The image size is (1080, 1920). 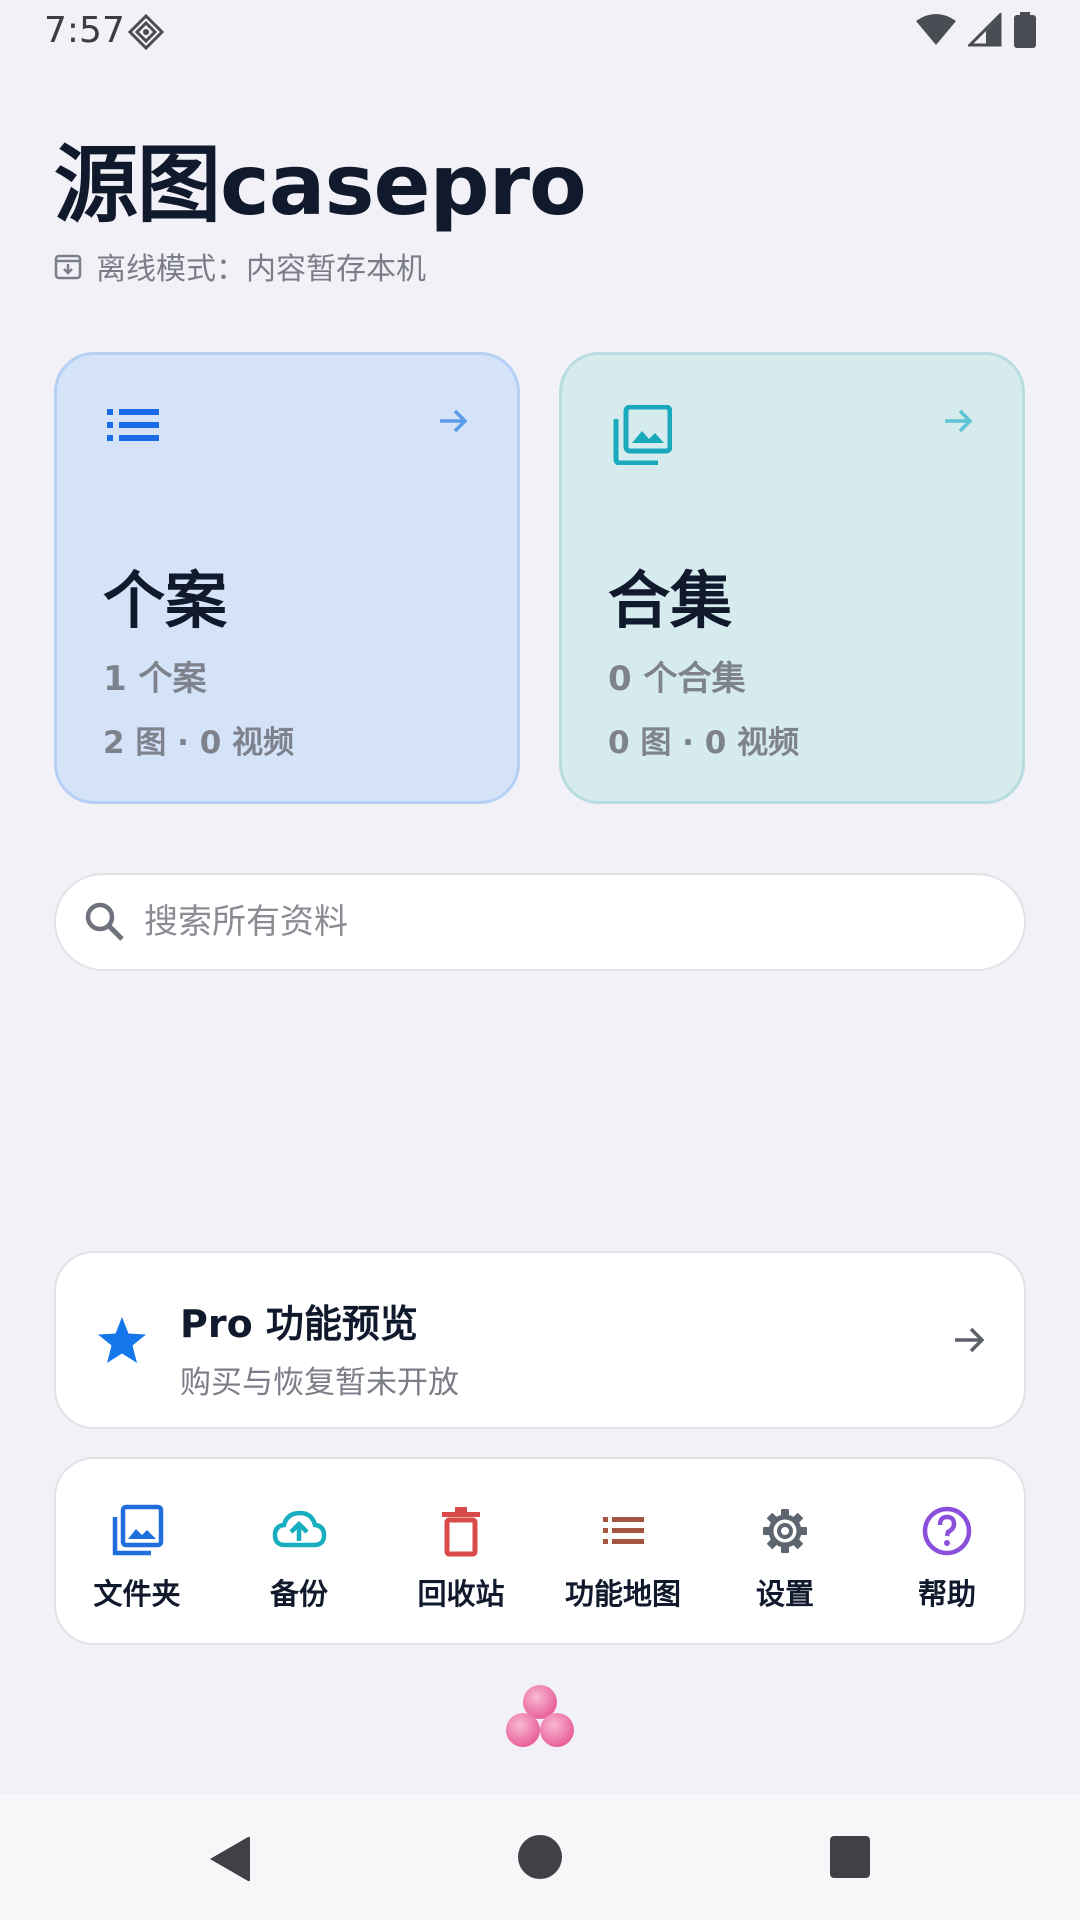 I want to click on collections-card: 合集 0 个合集 0 图 · 0 视频, so click(x=792, y=578).